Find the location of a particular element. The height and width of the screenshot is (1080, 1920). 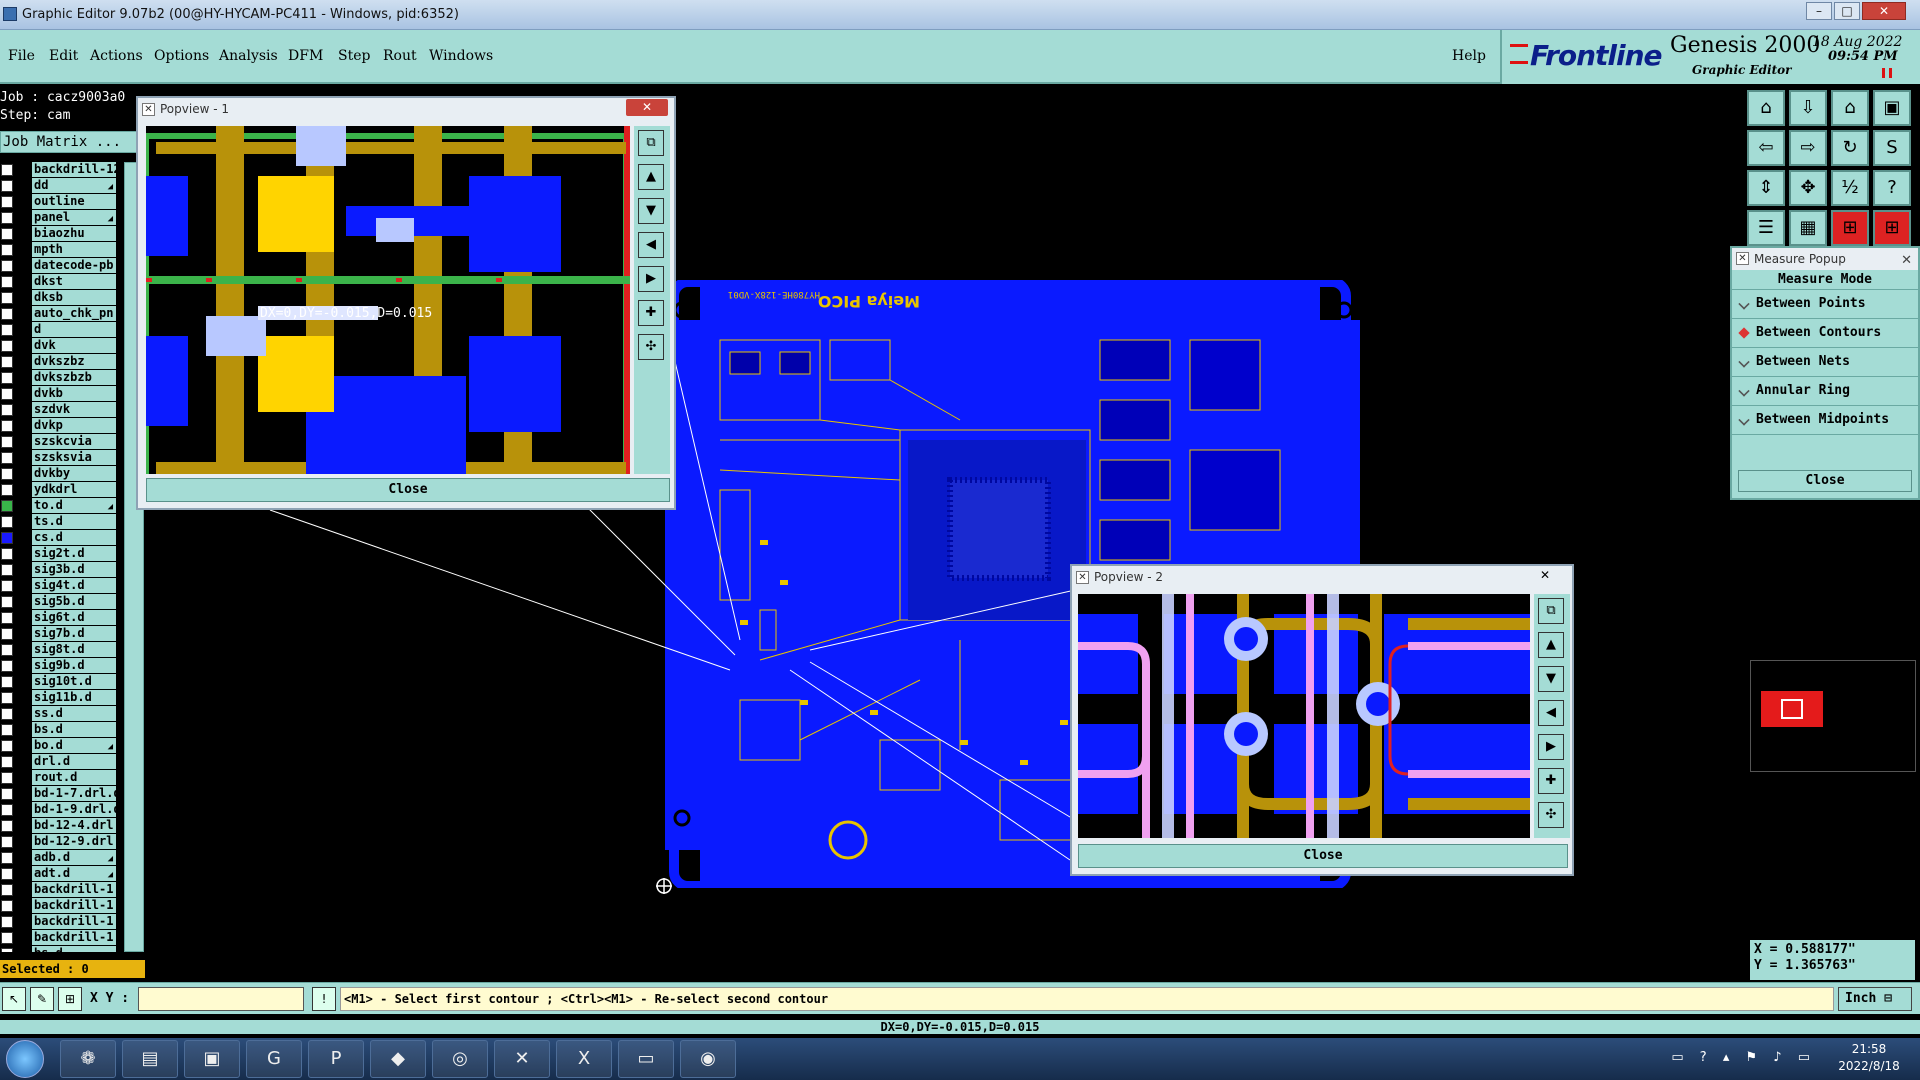

layer-row: dvkszbzb is located at coordinates (59, 378).